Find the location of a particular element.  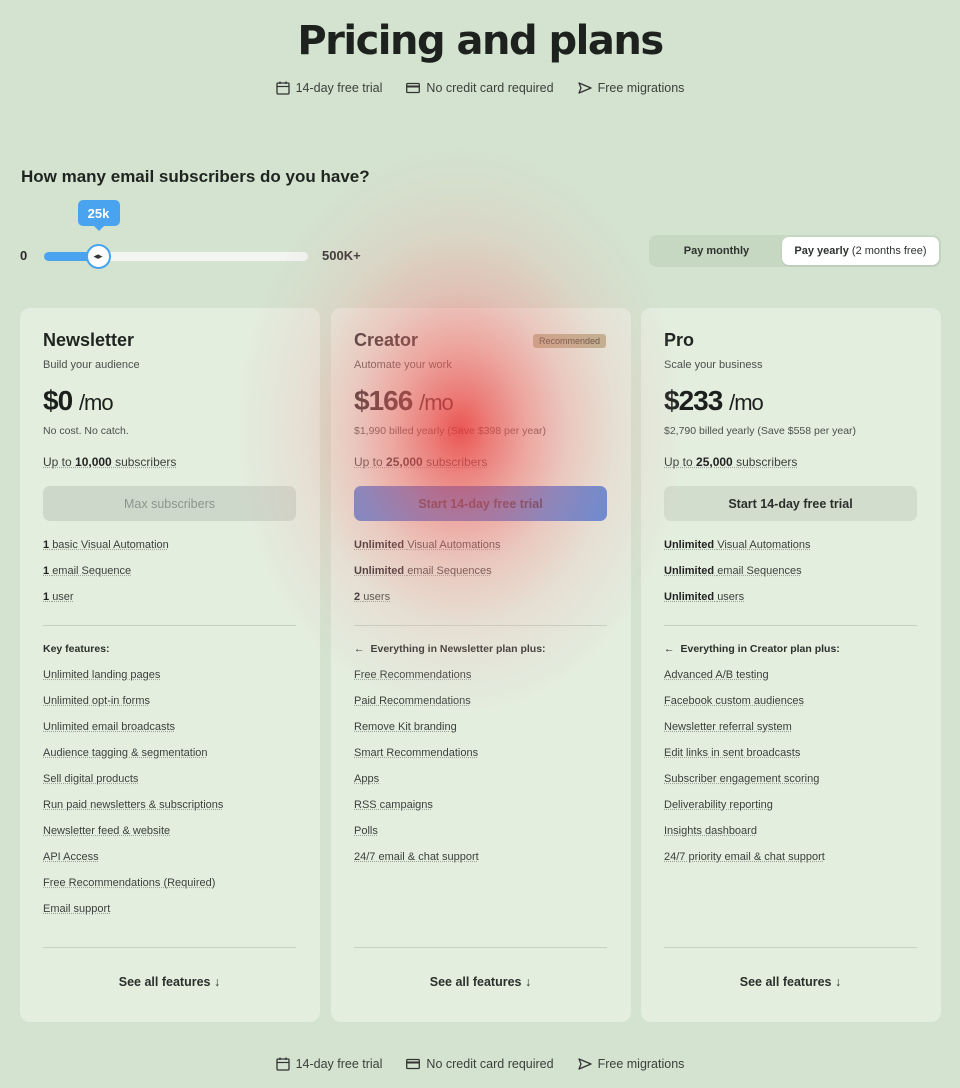

limit-item: 1 email Sequence is located at coordinates (87, 571).